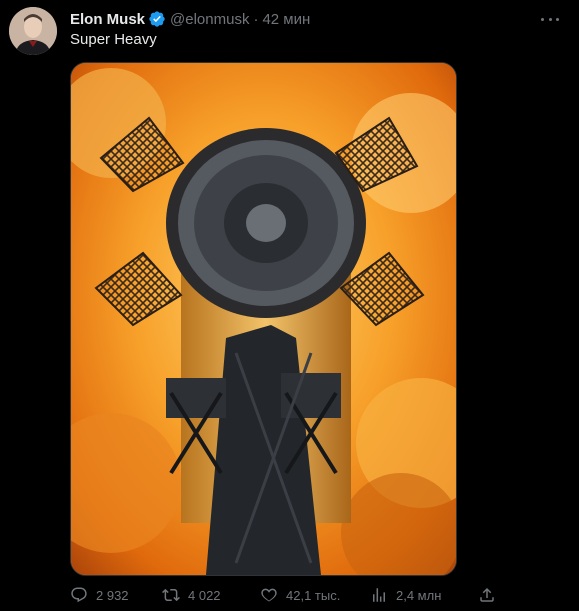 The width and height of the screenshot is (579, 611). Describe the element at coordinates (209, 19) in the screenshot. I see `author-handle: @elonmusk` at that location.